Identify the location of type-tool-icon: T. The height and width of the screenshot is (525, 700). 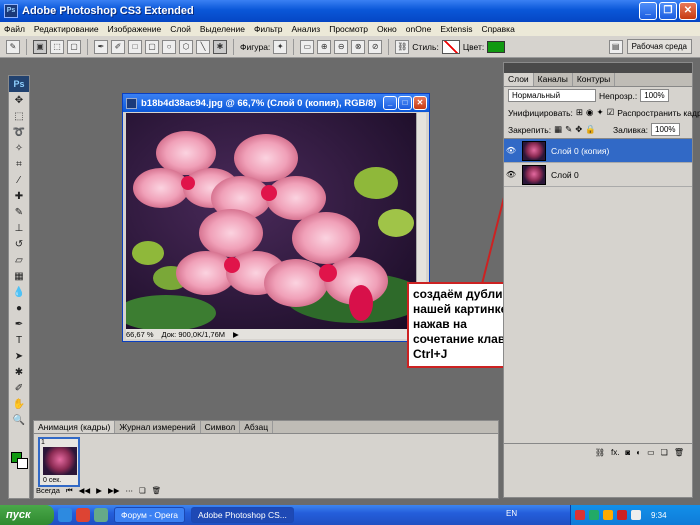
(19, 341).